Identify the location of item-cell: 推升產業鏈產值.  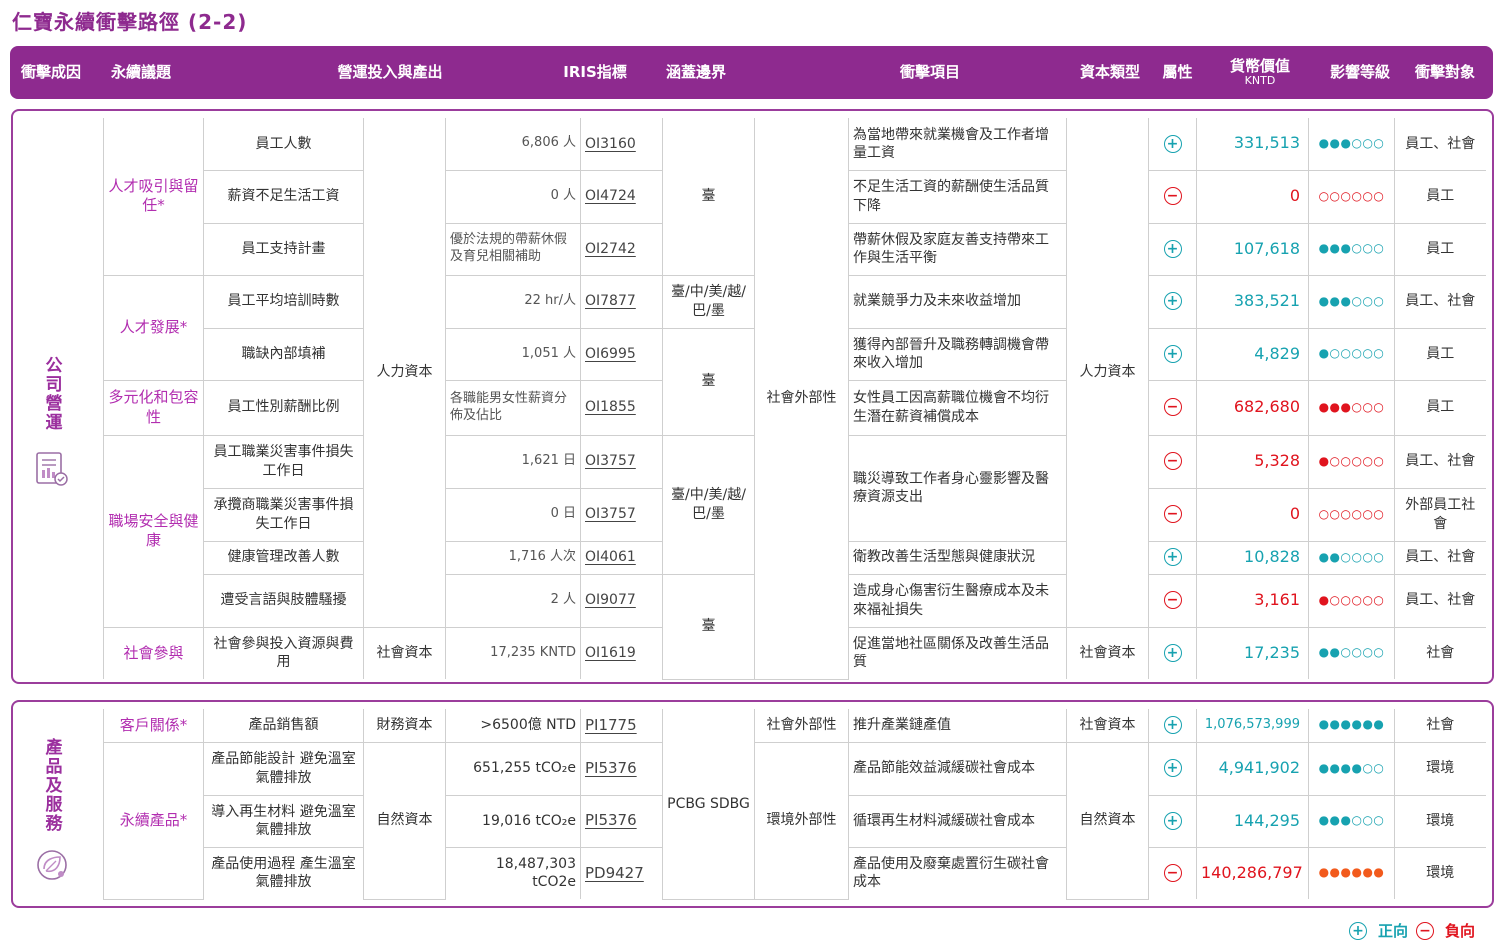
(957, 726).